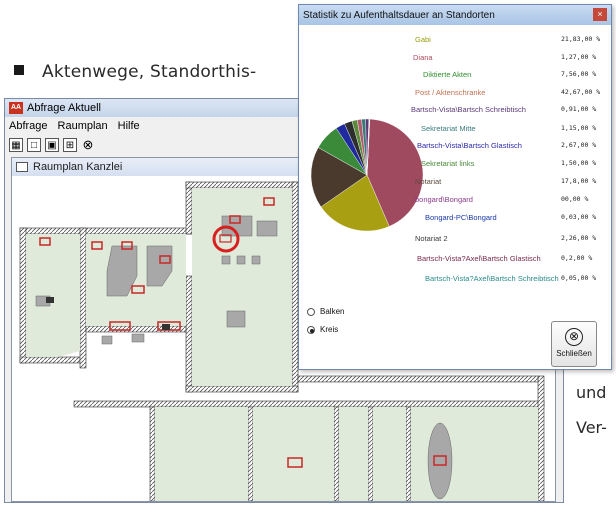 The height and width of the screenshot is (507, 616). I want to click on legend-label: Bongard-PC\Bongard, so click(461, 217).